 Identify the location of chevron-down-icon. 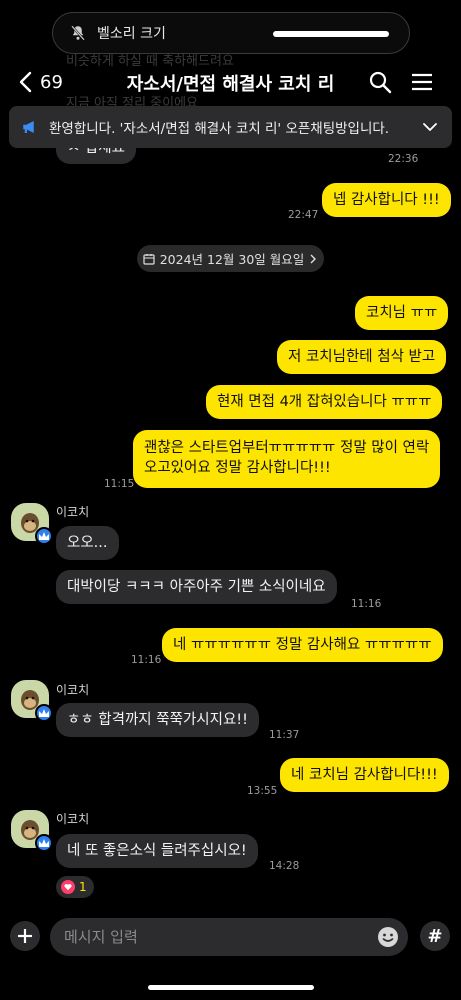
(430, 127).